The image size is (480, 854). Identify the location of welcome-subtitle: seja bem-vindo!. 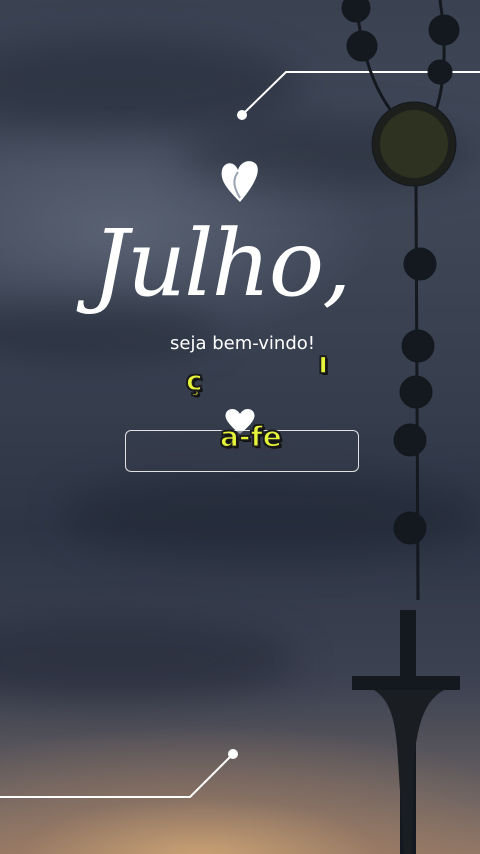
(242, 343).